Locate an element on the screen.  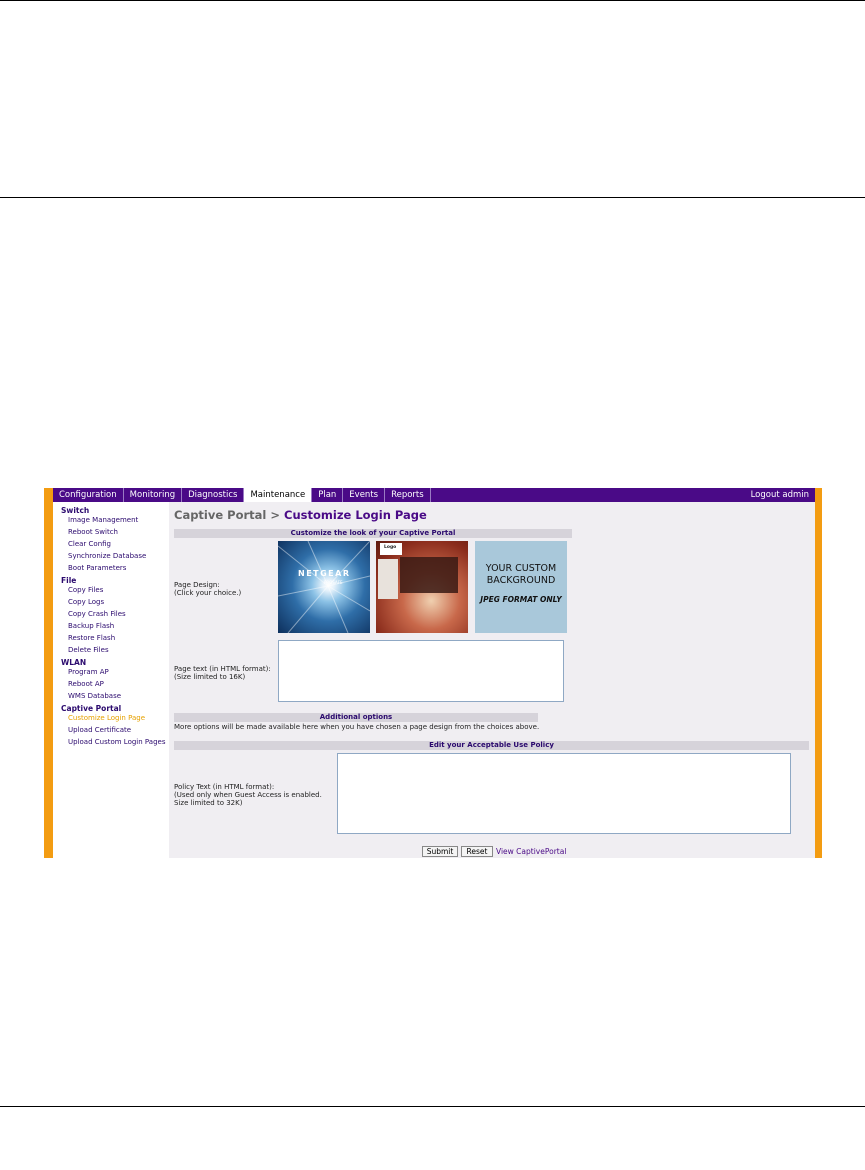
policy-text-textarea is located at coordinates (564, 793).